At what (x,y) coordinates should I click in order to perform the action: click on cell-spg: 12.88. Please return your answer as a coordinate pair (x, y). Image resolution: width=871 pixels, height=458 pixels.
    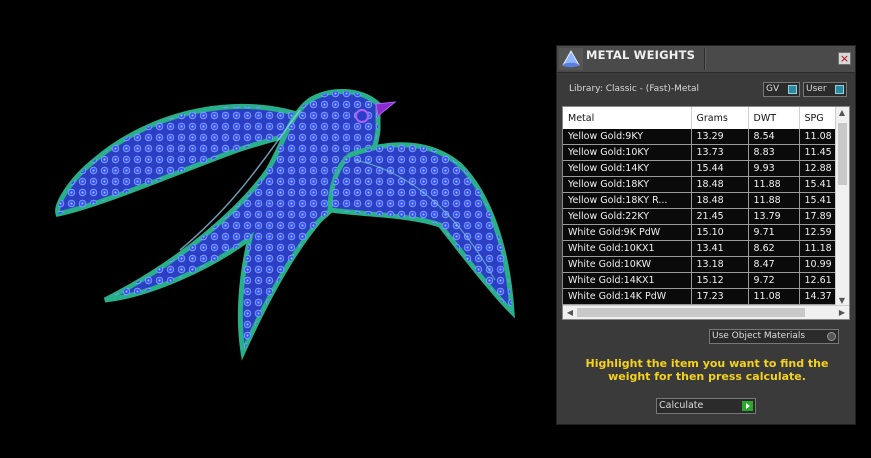
    Looking at the image, I should click on (818, 168).